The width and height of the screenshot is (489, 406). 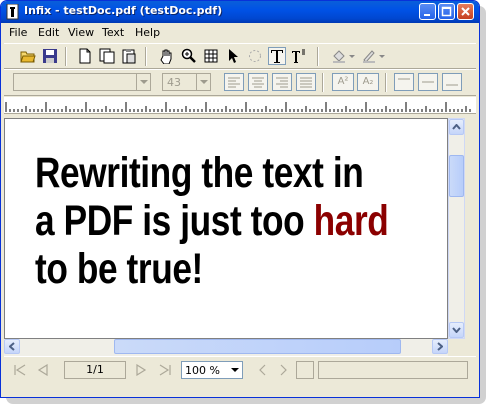 What do you see at coordinates (12, 12) in the screenshot?
I see `infix-app-icon` at bounding box center [12, 12].